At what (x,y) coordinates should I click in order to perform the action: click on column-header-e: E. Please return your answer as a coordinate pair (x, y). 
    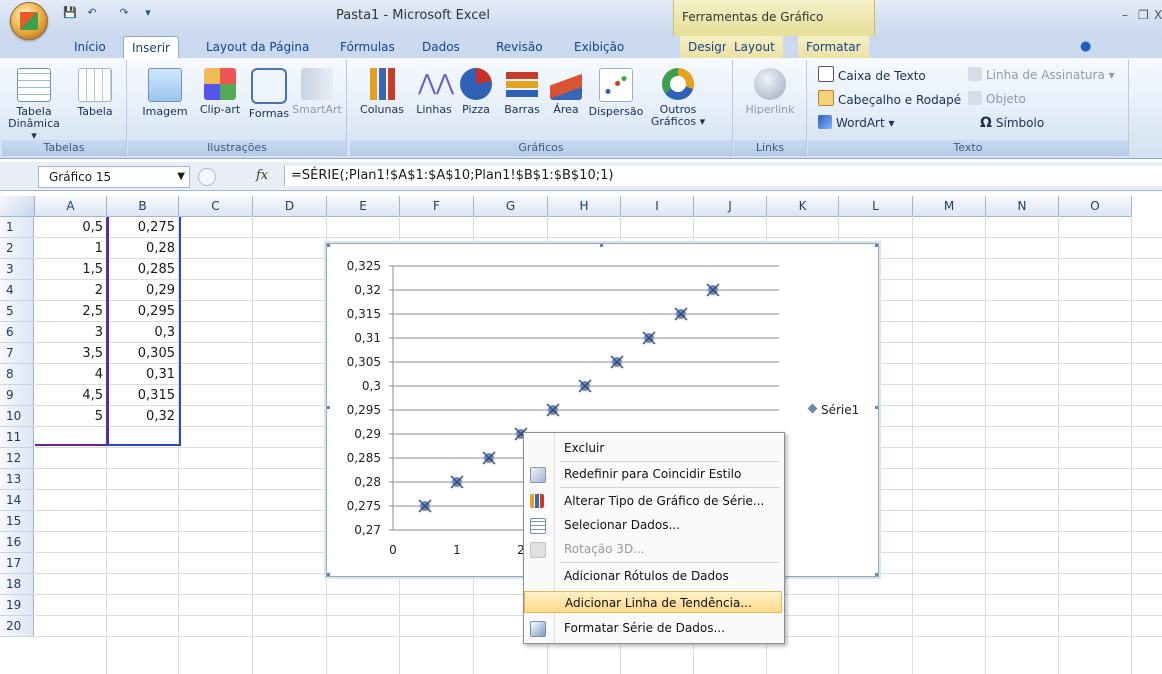
    Looking at the image, I should click on (363, 206).